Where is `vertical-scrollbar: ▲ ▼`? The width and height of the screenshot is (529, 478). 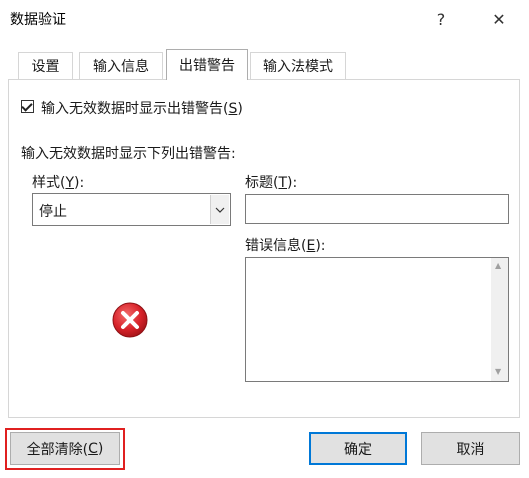
vertical-scrollbar: ▲ ▼ is located at coordinates (499, 319).